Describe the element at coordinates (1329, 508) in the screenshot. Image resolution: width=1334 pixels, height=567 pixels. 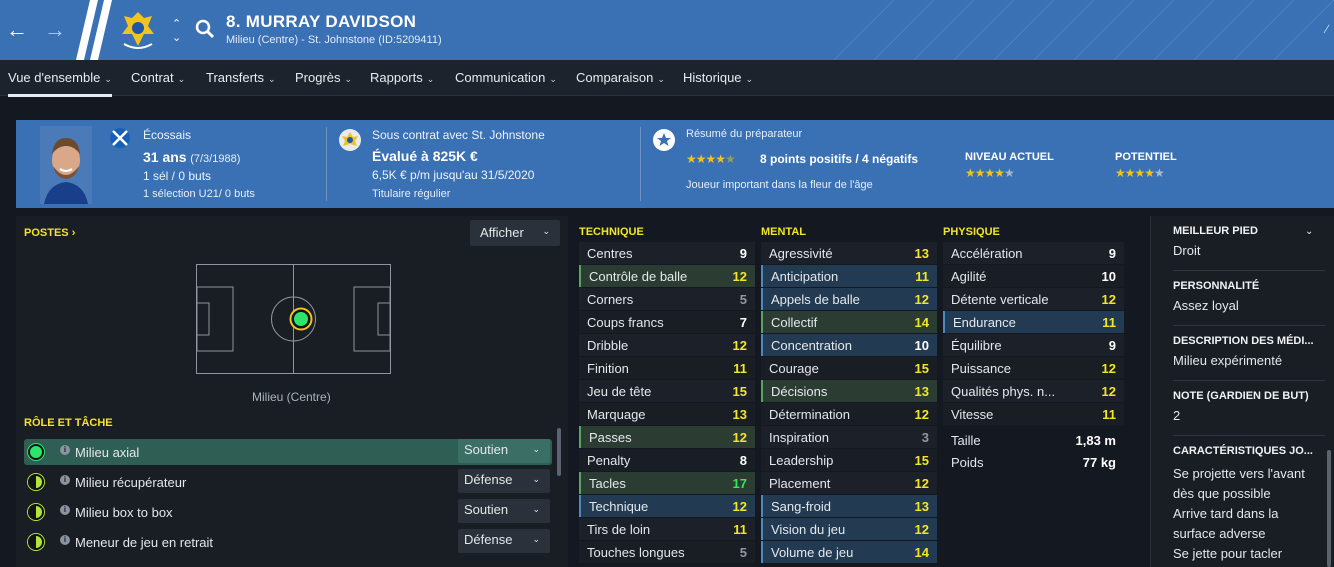
I see `sidebar-scrollbar` at that location.